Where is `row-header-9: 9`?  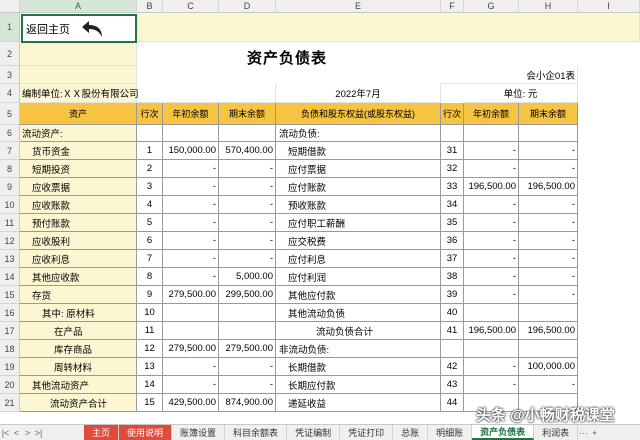 row-header-9: 9 is located at coordinates (10, 187).